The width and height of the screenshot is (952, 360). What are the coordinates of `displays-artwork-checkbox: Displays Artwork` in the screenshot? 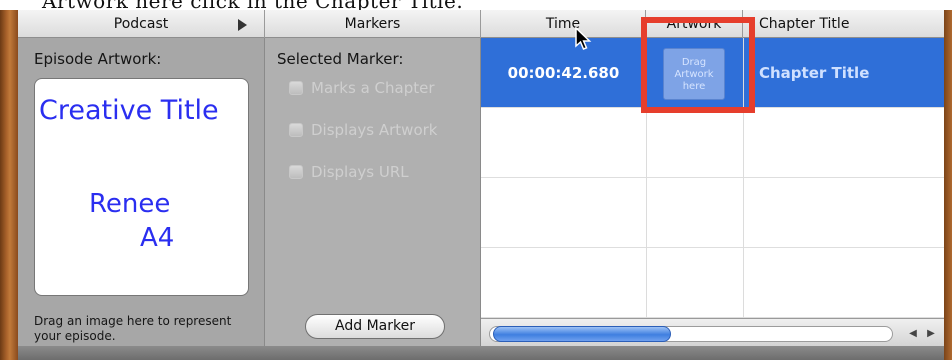 It's located at (363, 130).